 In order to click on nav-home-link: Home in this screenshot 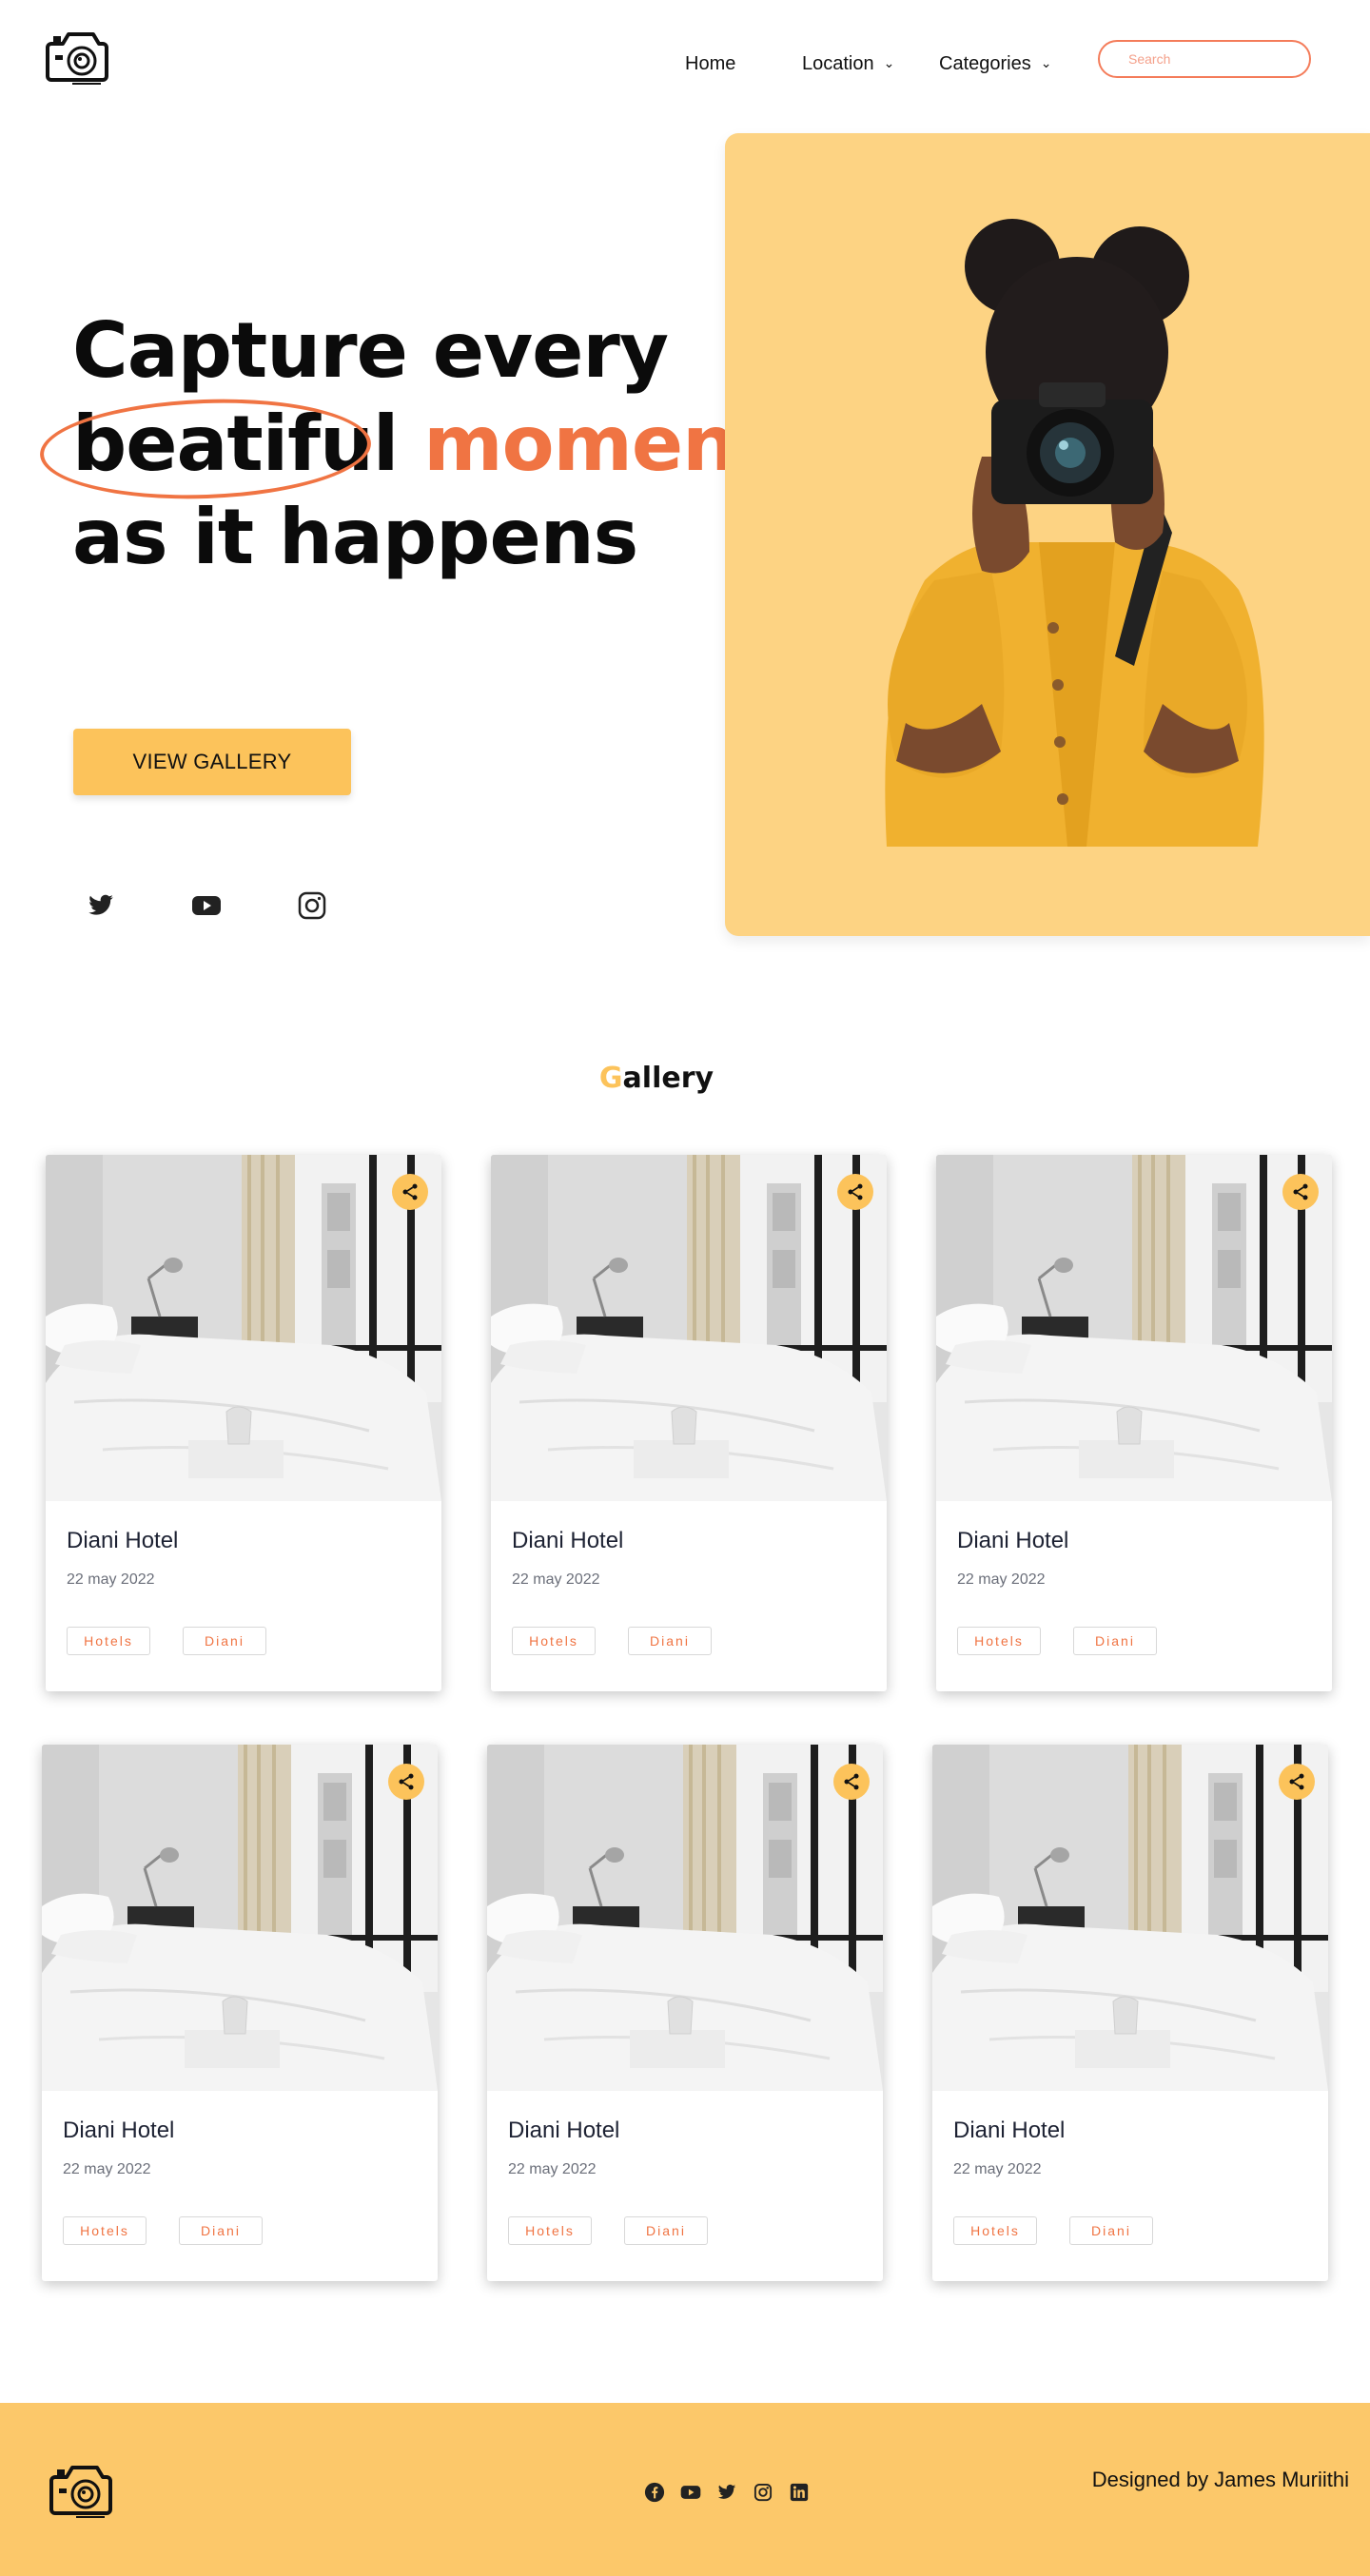, I will do `click(710, 64)`.